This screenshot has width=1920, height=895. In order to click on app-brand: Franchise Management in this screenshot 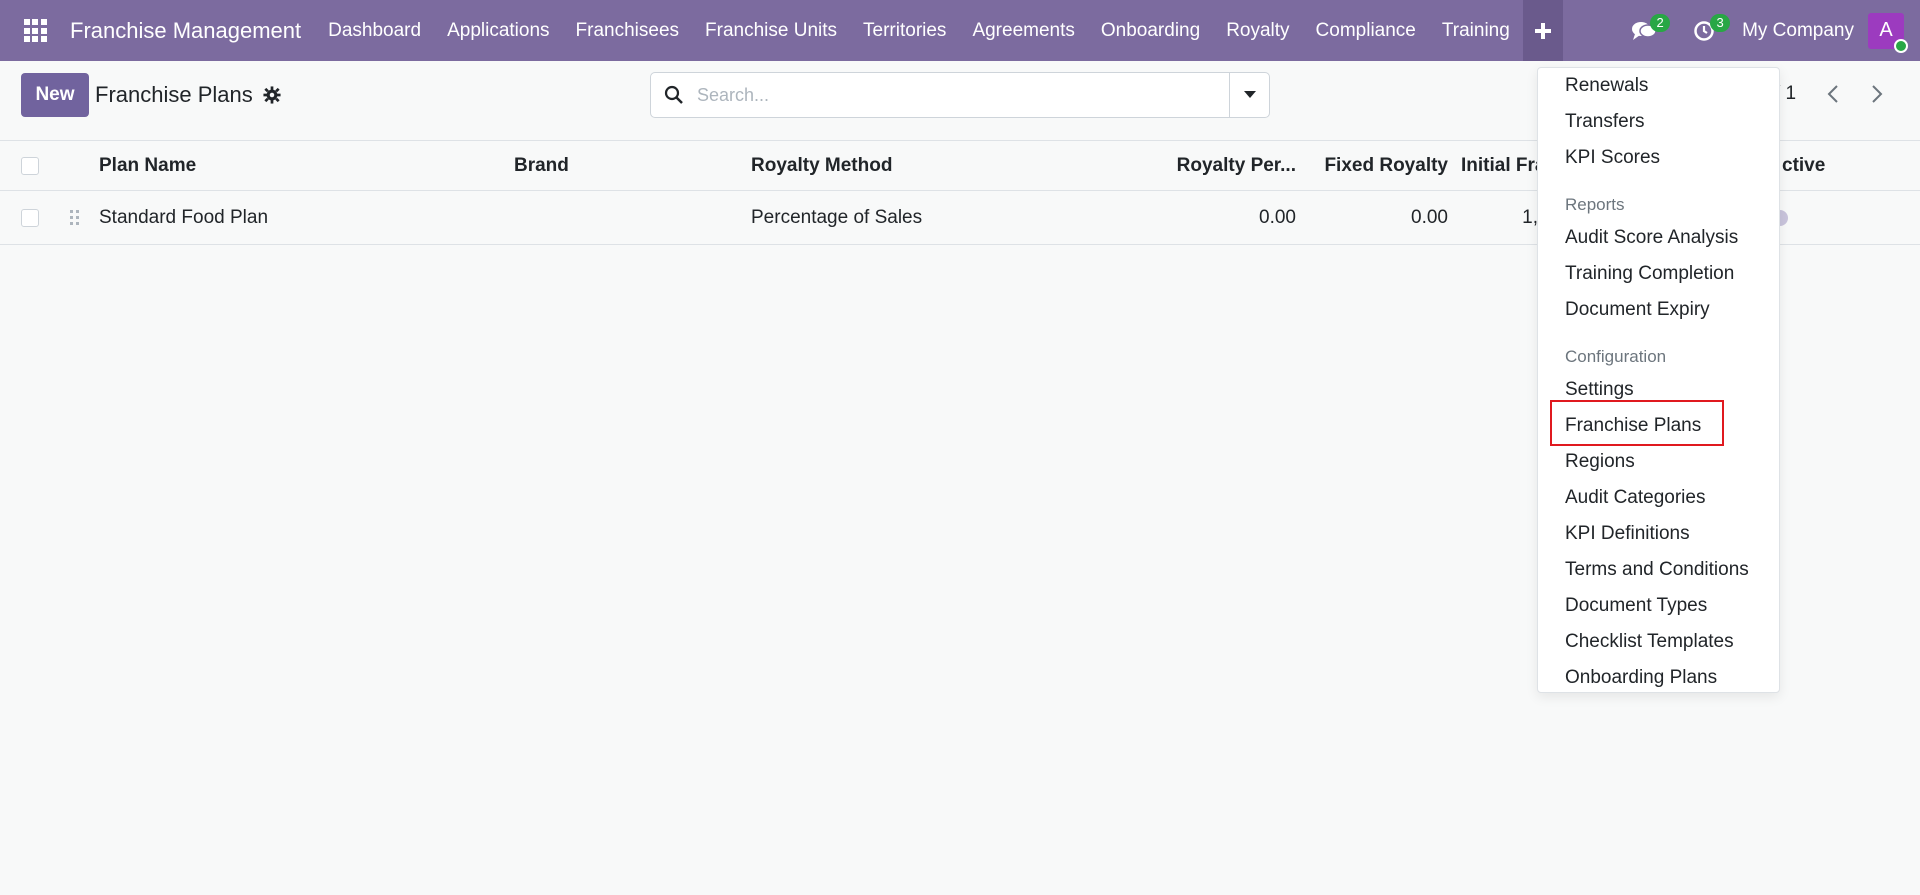, I will do `click(192, 31)`.